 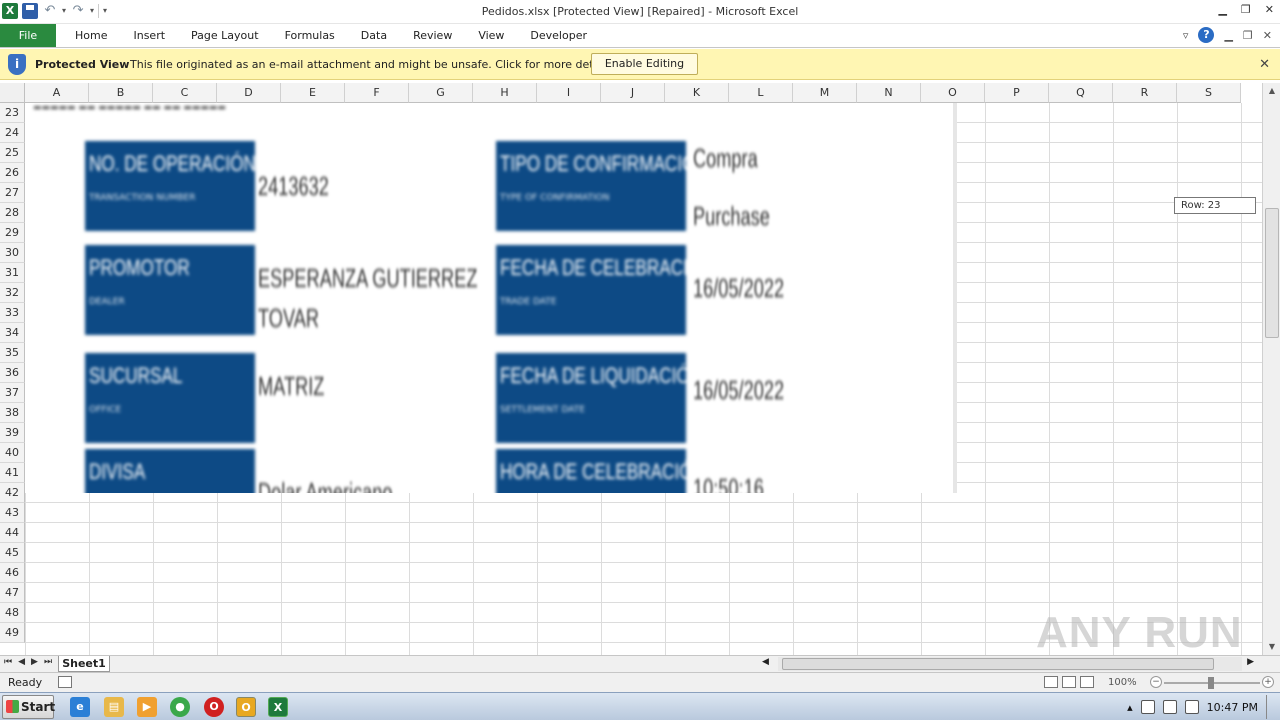 I want to click on row-header: 34, so click(x=12, y=333).